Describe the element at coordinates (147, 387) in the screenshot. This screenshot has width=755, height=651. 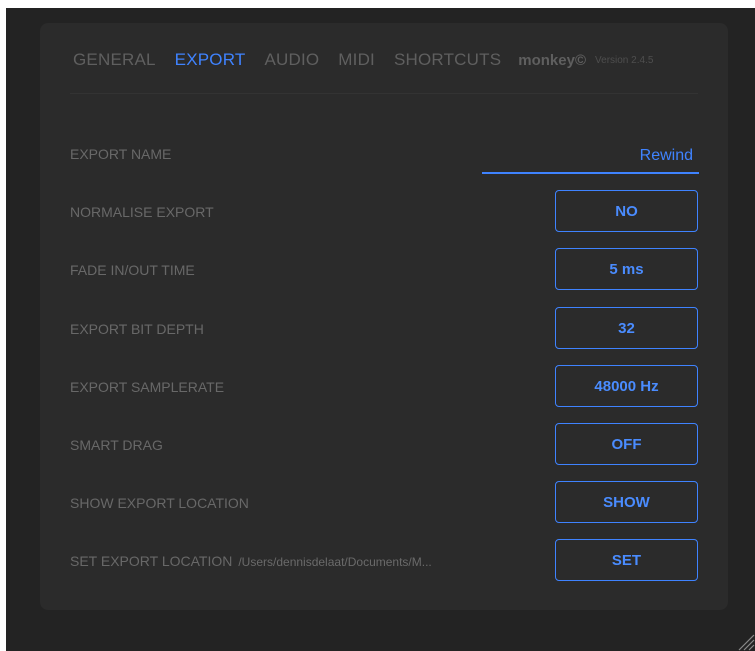
I see `samplerate-label: EXPORT SAMPLERATE` at that location.